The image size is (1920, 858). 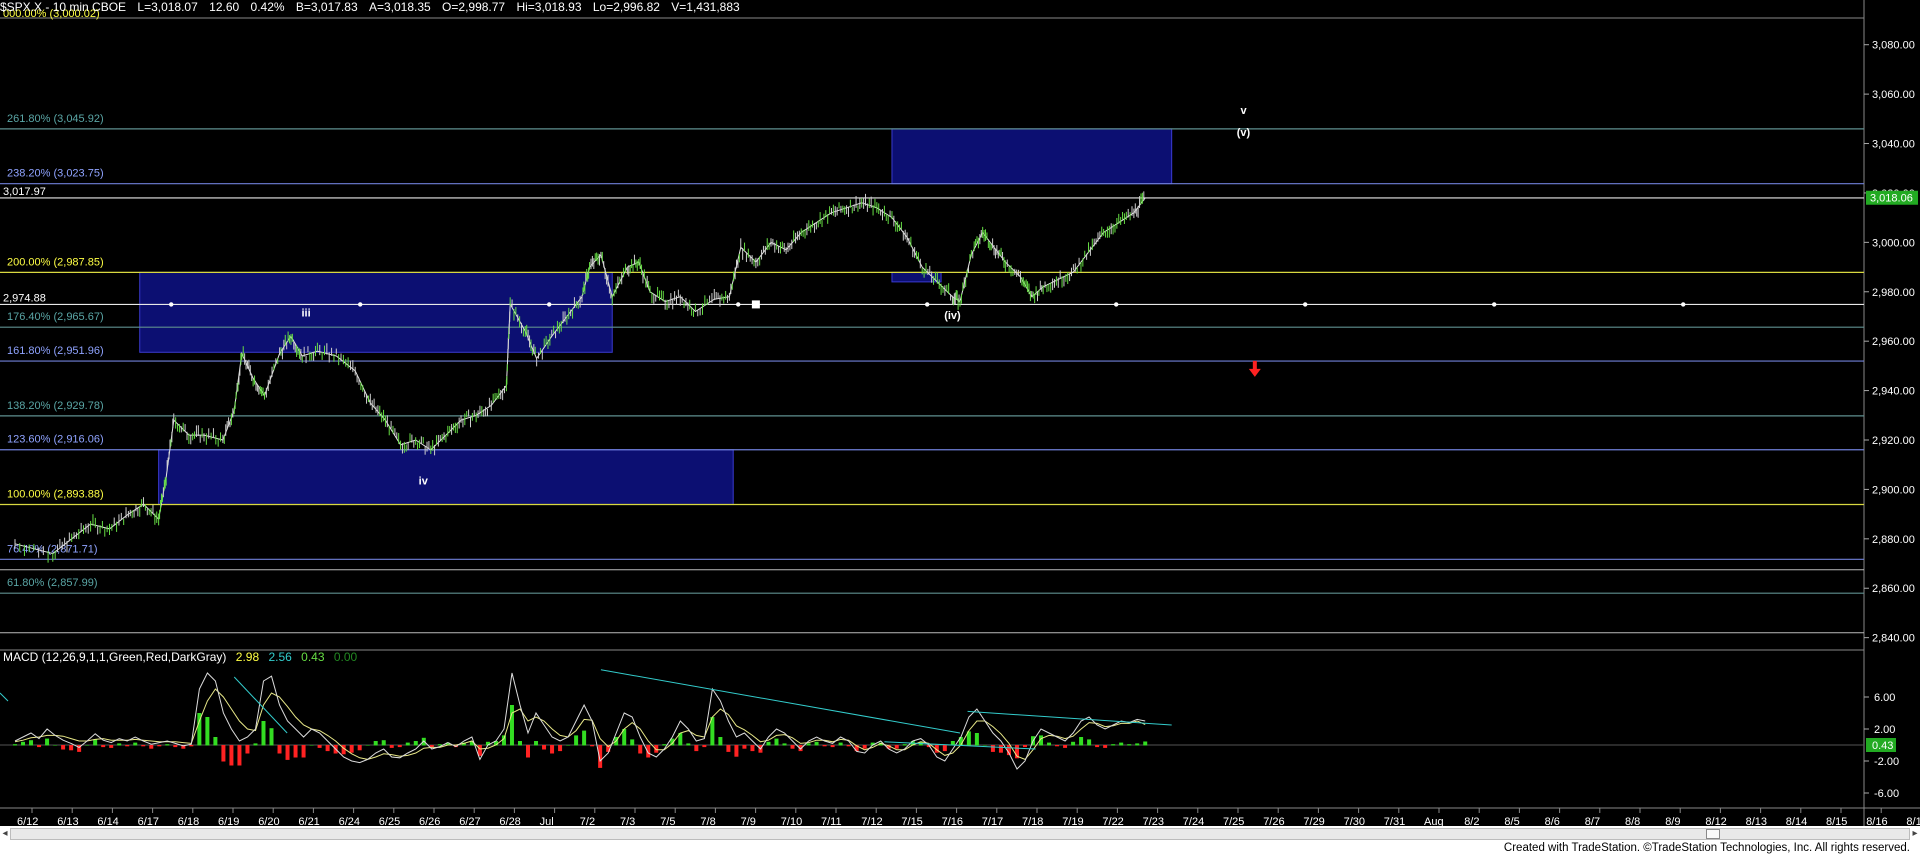 What do you see at coordinates (1893, 540) in the screenshot?
I see `axis-tick-label: 2,880.00` at bounding box center [1893, 540].